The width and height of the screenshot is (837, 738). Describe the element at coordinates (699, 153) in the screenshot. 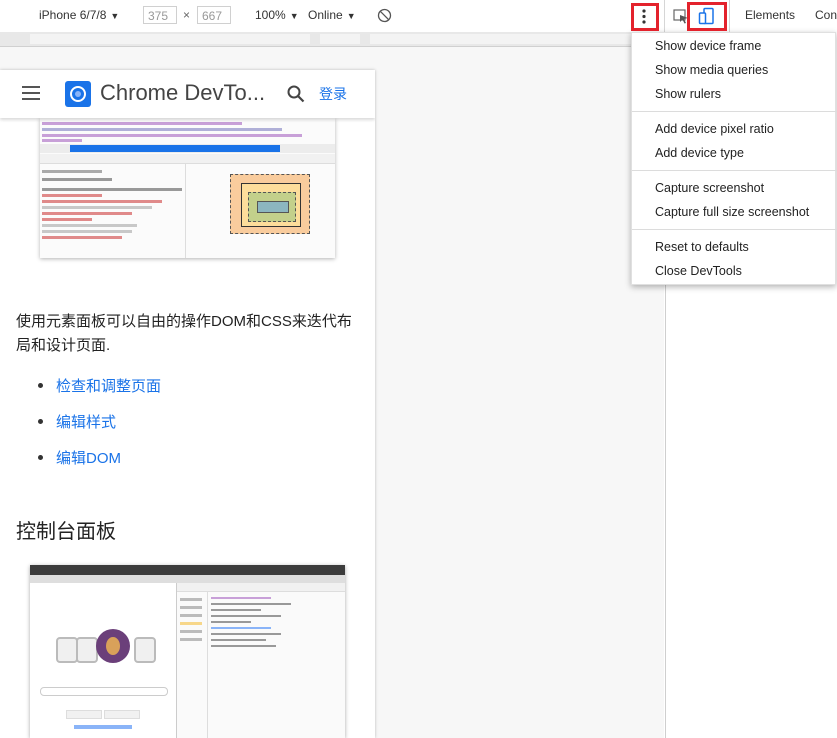

I see `menu-item-add-device-type: Add device type` at that location.